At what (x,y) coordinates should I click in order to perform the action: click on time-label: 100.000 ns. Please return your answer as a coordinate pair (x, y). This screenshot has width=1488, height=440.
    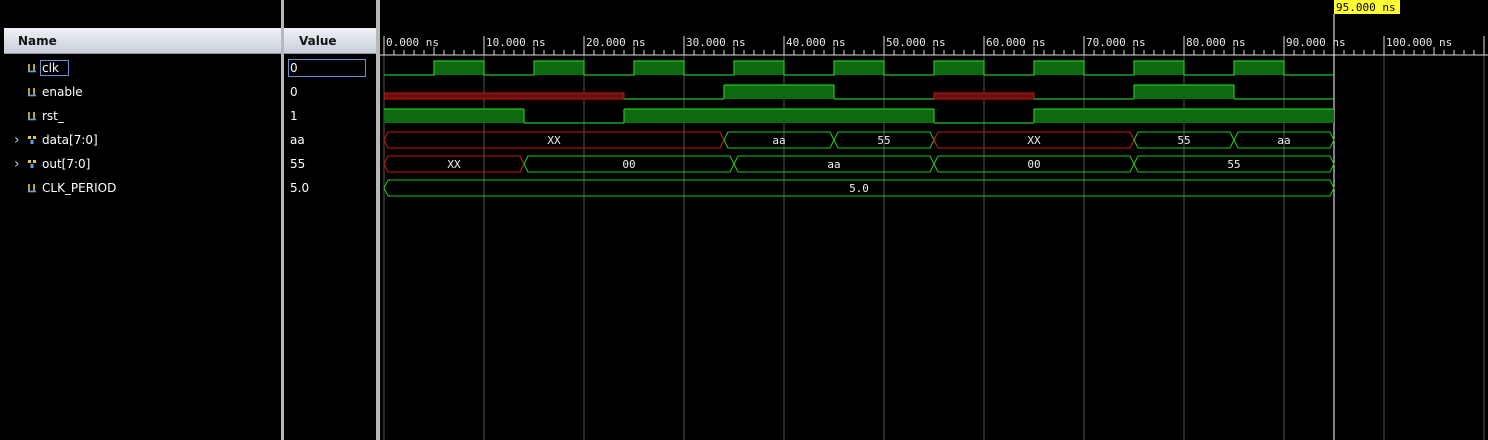
    Looking at the image, I should click on (1419, 42).